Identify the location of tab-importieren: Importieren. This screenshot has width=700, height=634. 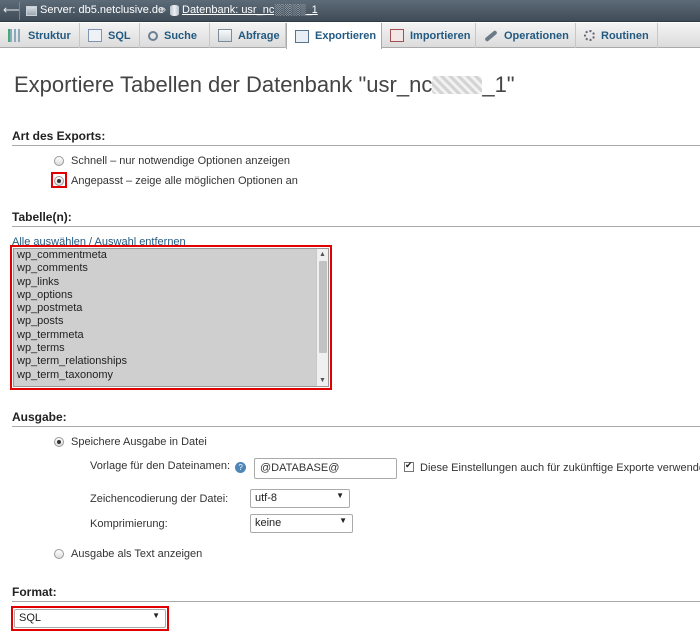
(429, 35).